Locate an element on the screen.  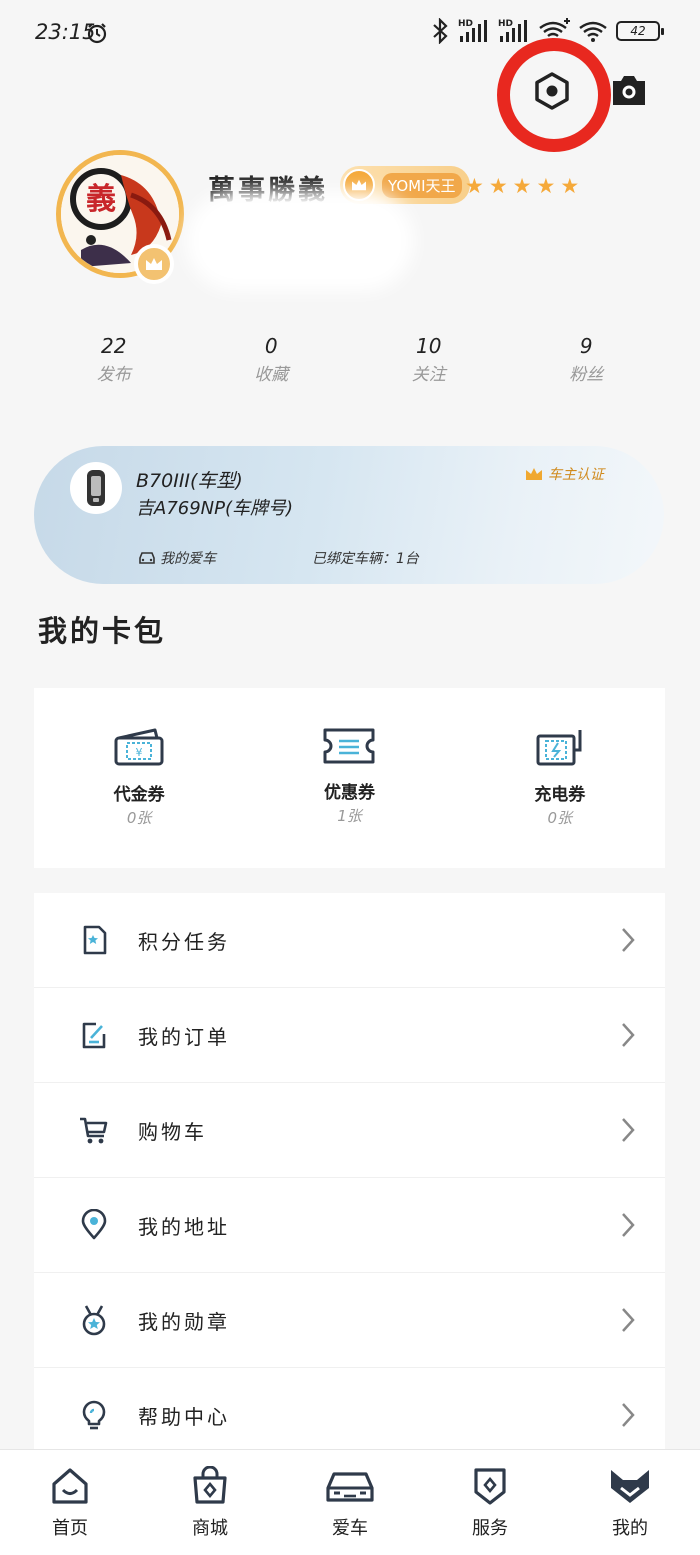
nav-label: 服务 is located at coordinates (490, 1528).